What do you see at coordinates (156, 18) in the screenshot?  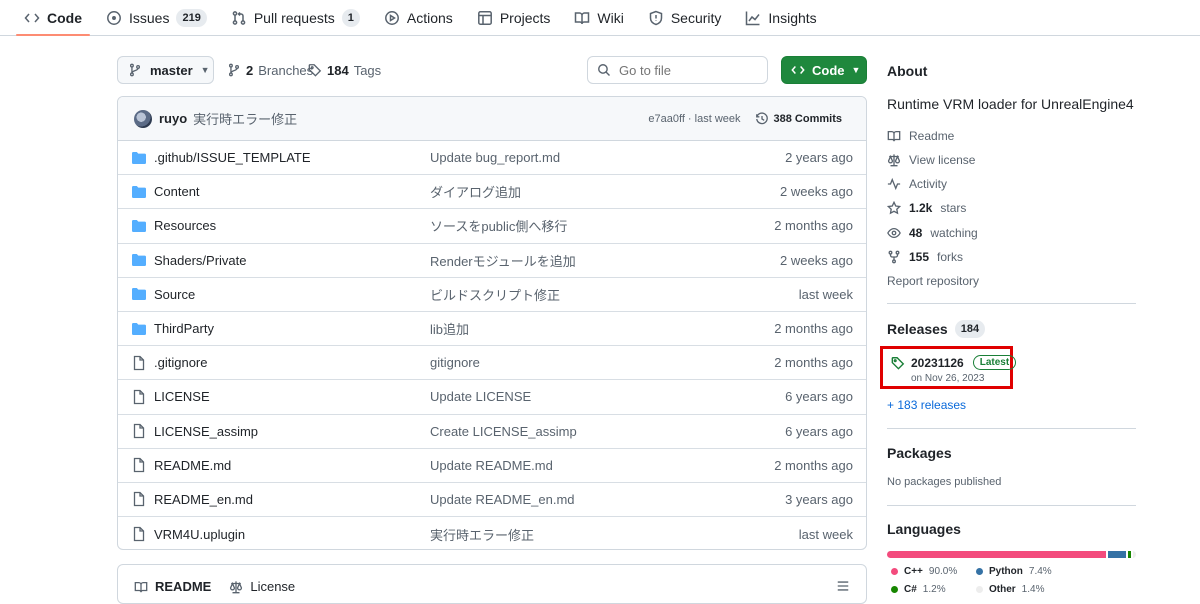 I see `tab-issues: Issues 219` at bounding box center [156, 18].